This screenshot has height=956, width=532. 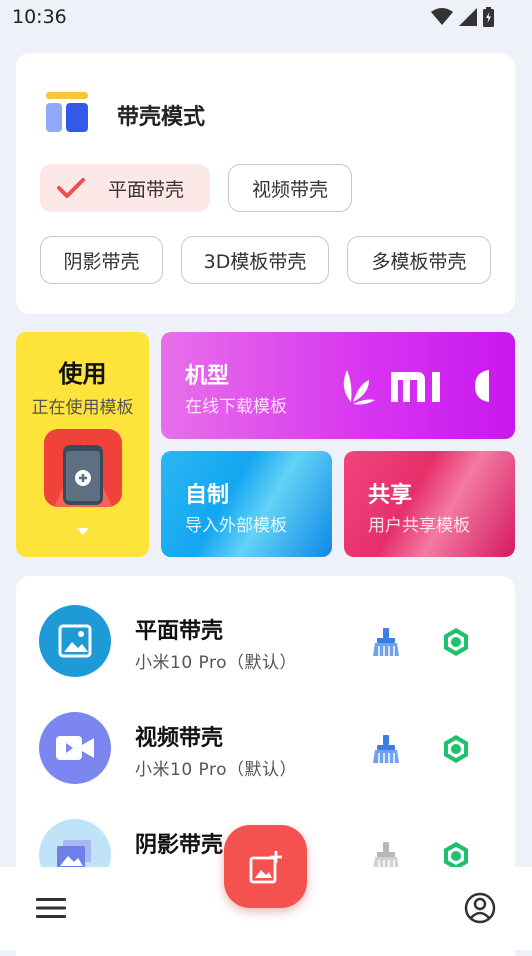 I want to click on layout-template-icon, so click(x=67, y=112).